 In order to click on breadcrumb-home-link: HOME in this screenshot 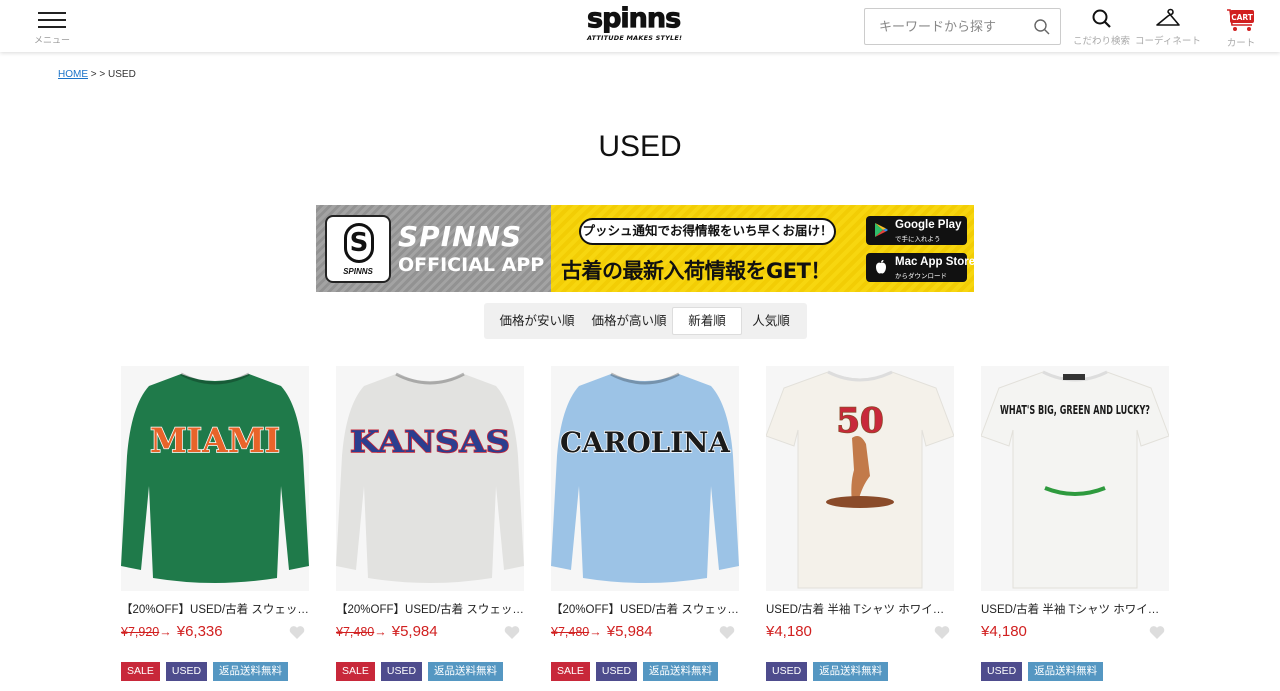, I will do `click(73, 74)`.